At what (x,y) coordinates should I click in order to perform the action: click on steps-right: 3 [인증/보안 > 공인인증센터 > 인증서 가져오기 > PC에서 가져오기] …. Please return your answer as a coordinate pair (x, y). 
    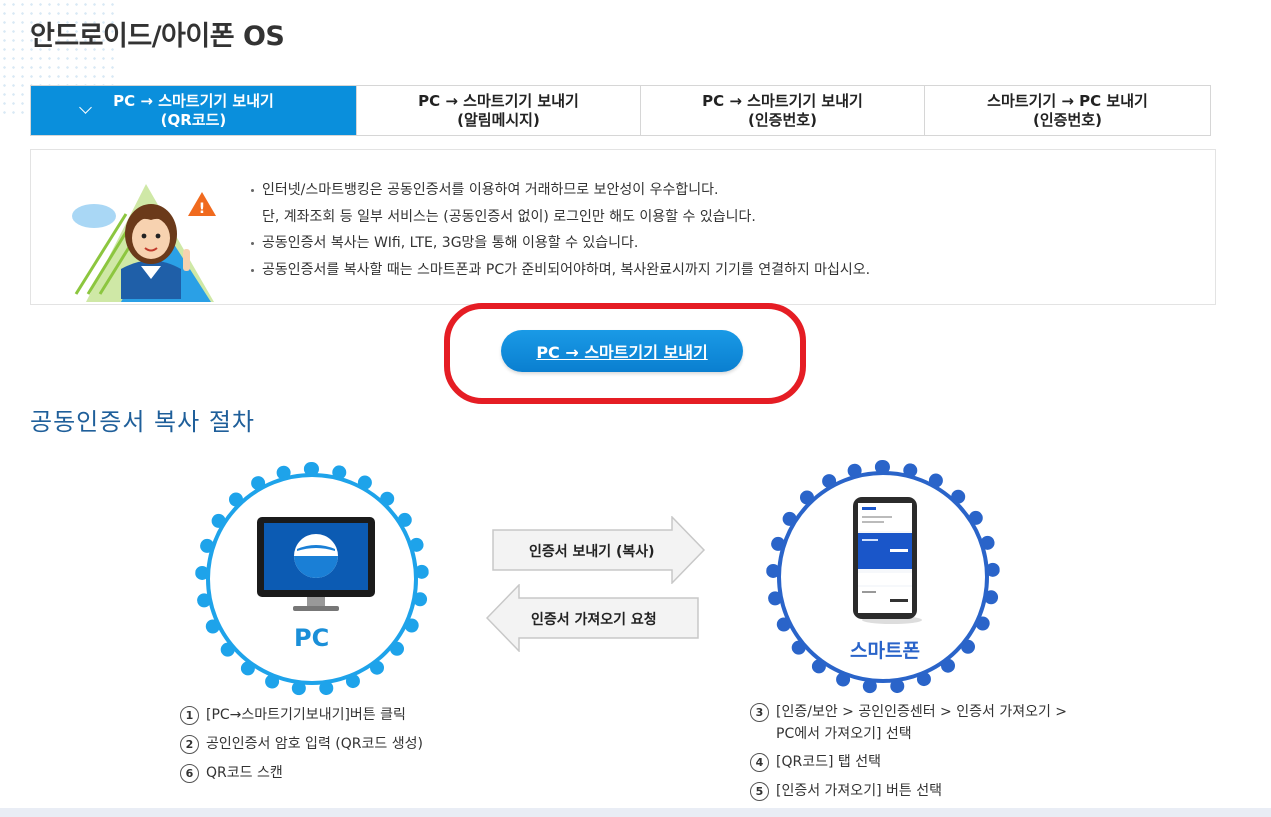
    Looking at the image, I should click on (908, 751).